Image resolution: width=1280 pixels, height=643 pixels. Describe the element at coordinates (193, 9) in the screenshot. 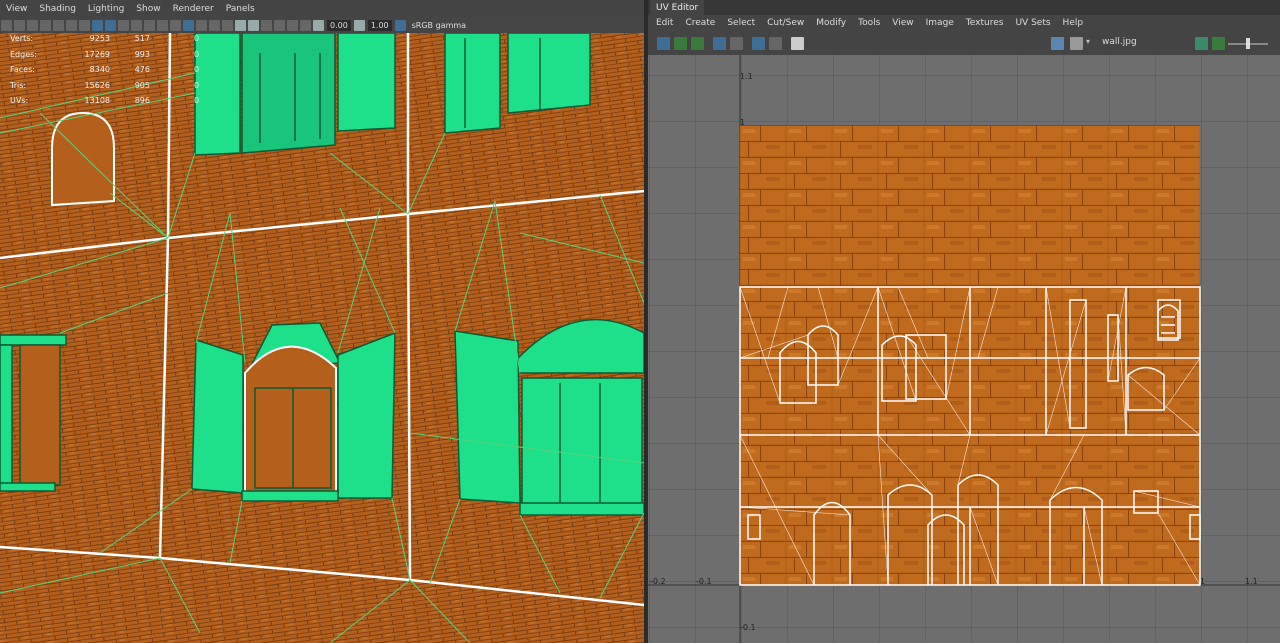

I see `menu-renderer: Renderer` at that location.